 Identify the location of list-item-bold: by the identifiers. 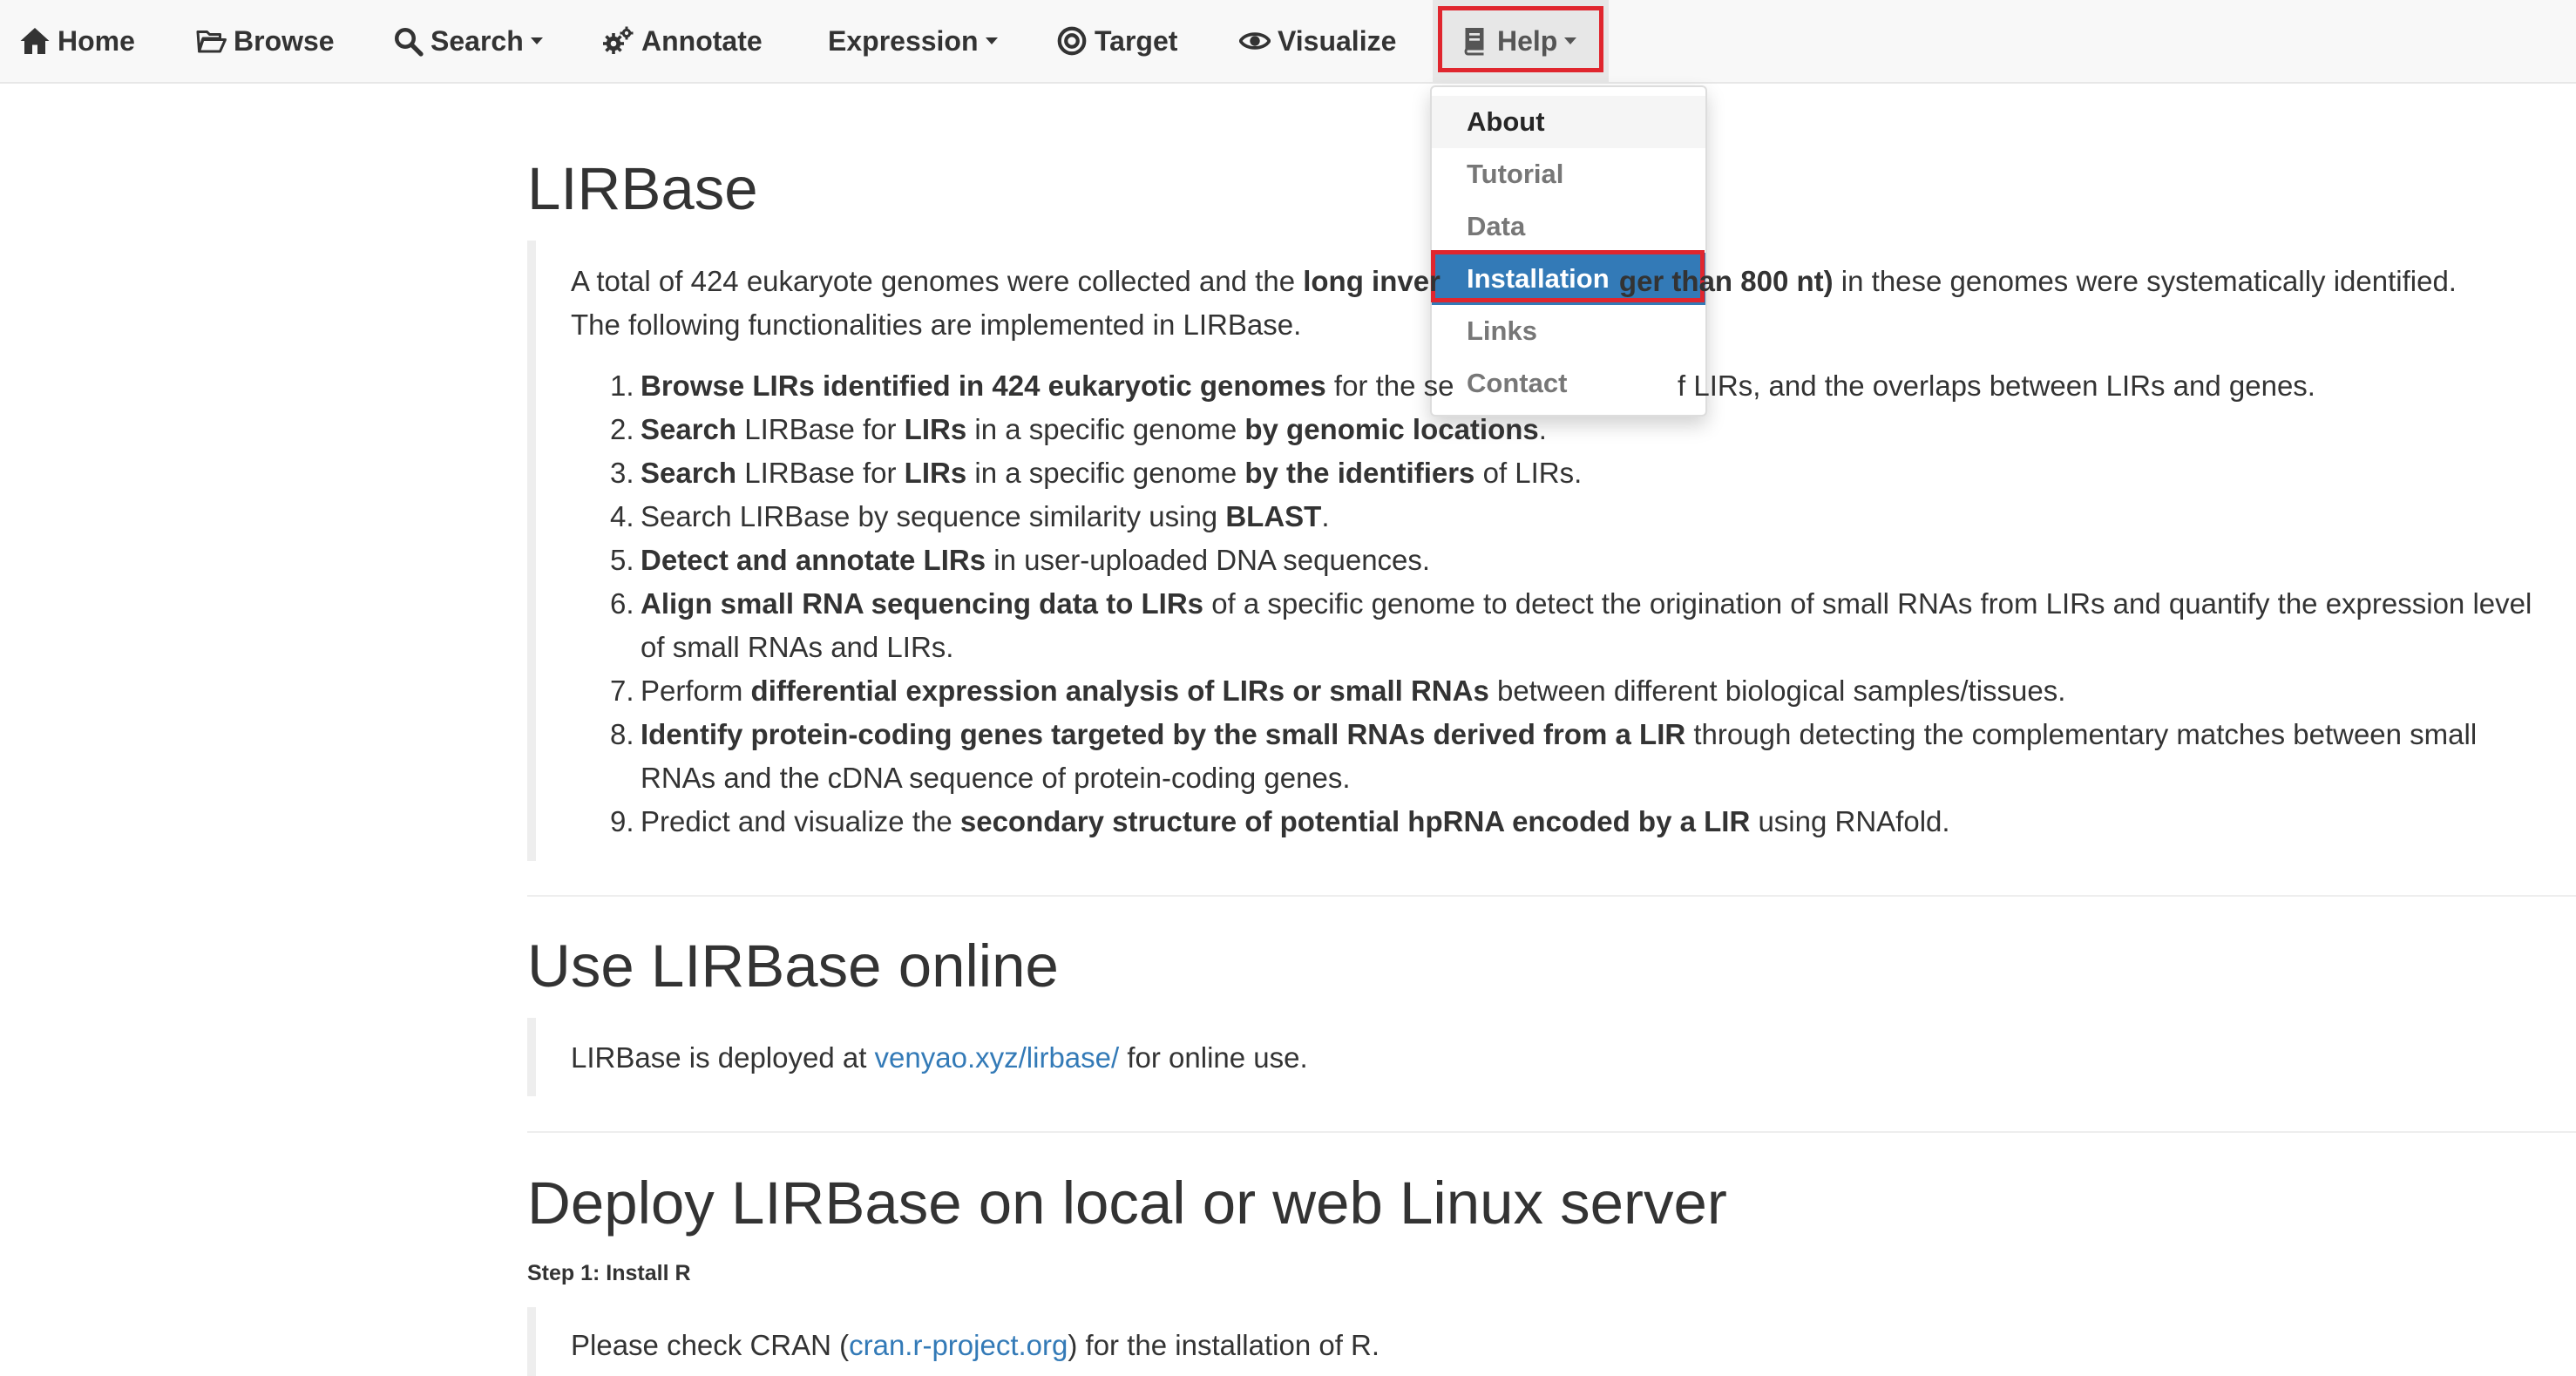
(1360, 473).